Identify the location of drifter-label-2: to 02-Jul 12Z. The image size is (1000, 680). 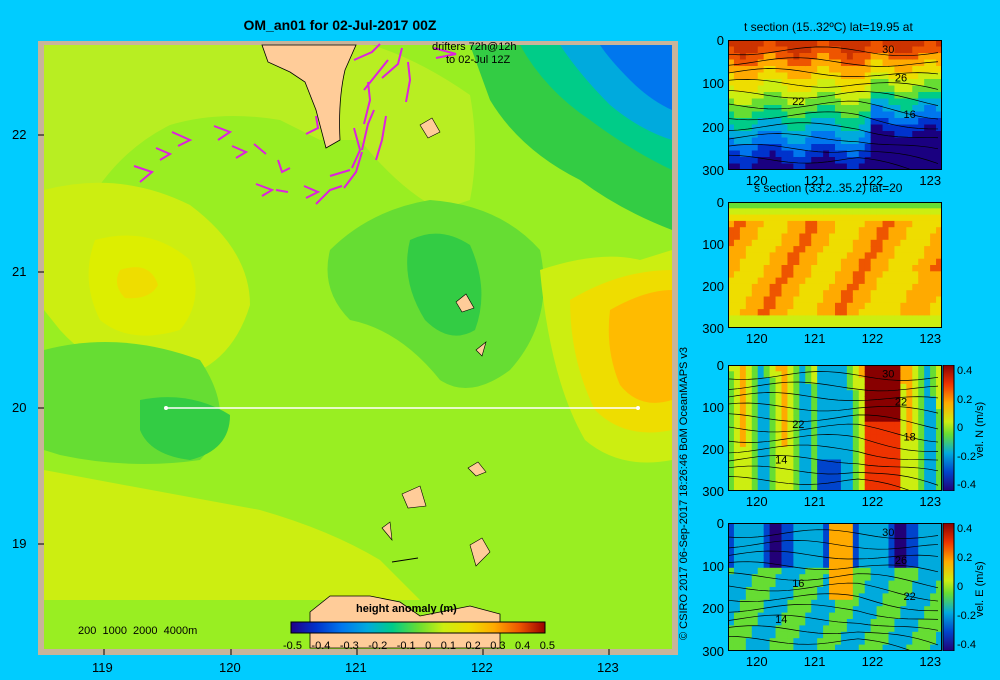
(478, 60).